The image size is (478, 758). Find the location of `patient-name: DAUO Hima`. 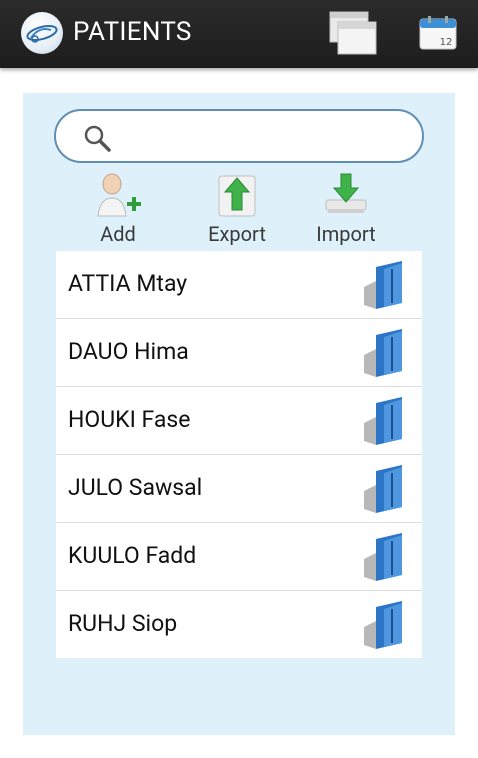

patient-name: DAUO Hima is located at coordinates (128, 351).